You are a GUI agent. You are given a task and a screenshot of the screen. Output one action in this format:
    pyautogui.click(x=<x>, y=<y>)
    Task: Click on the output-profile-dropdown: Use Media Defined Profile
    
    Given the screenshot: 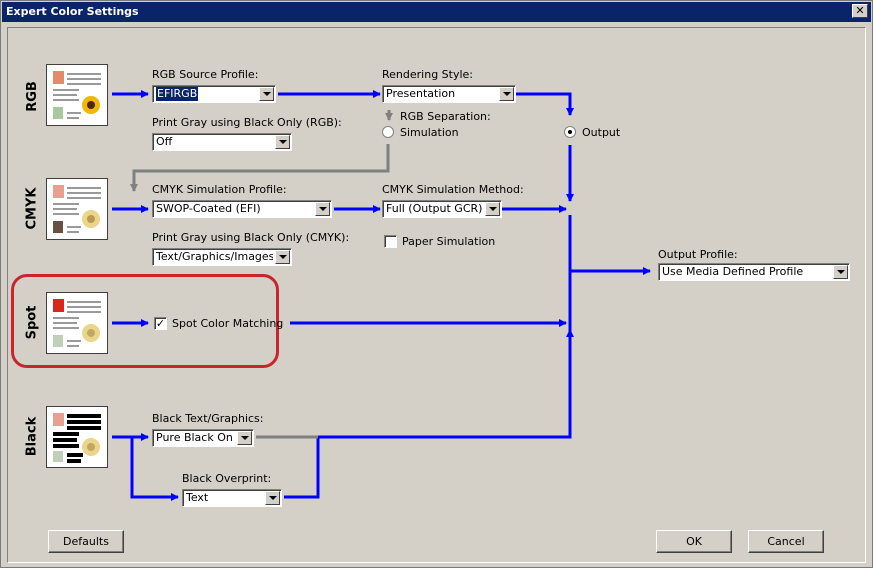 What is the action you would take?
    pyautogui.click(x=754, y=272)
    